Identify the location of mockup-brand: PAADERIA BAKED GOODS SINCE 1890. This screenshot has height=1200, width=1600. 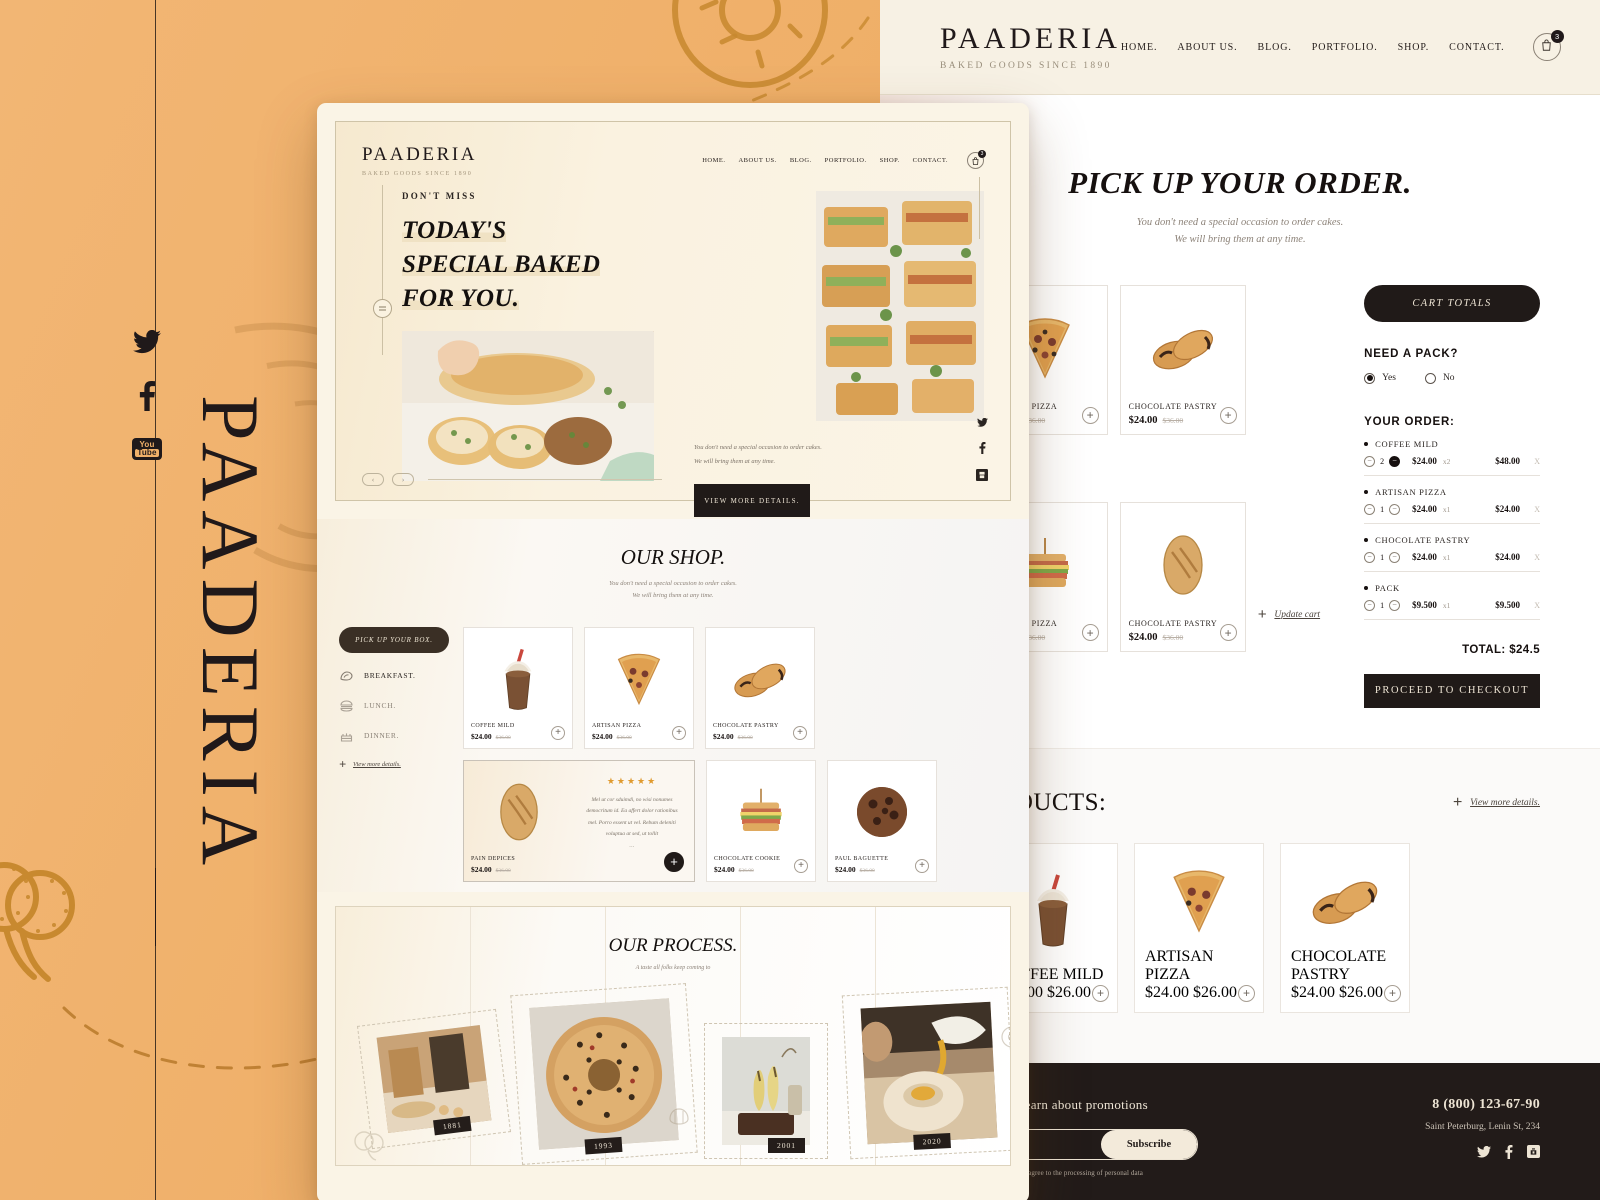
(419, 160).